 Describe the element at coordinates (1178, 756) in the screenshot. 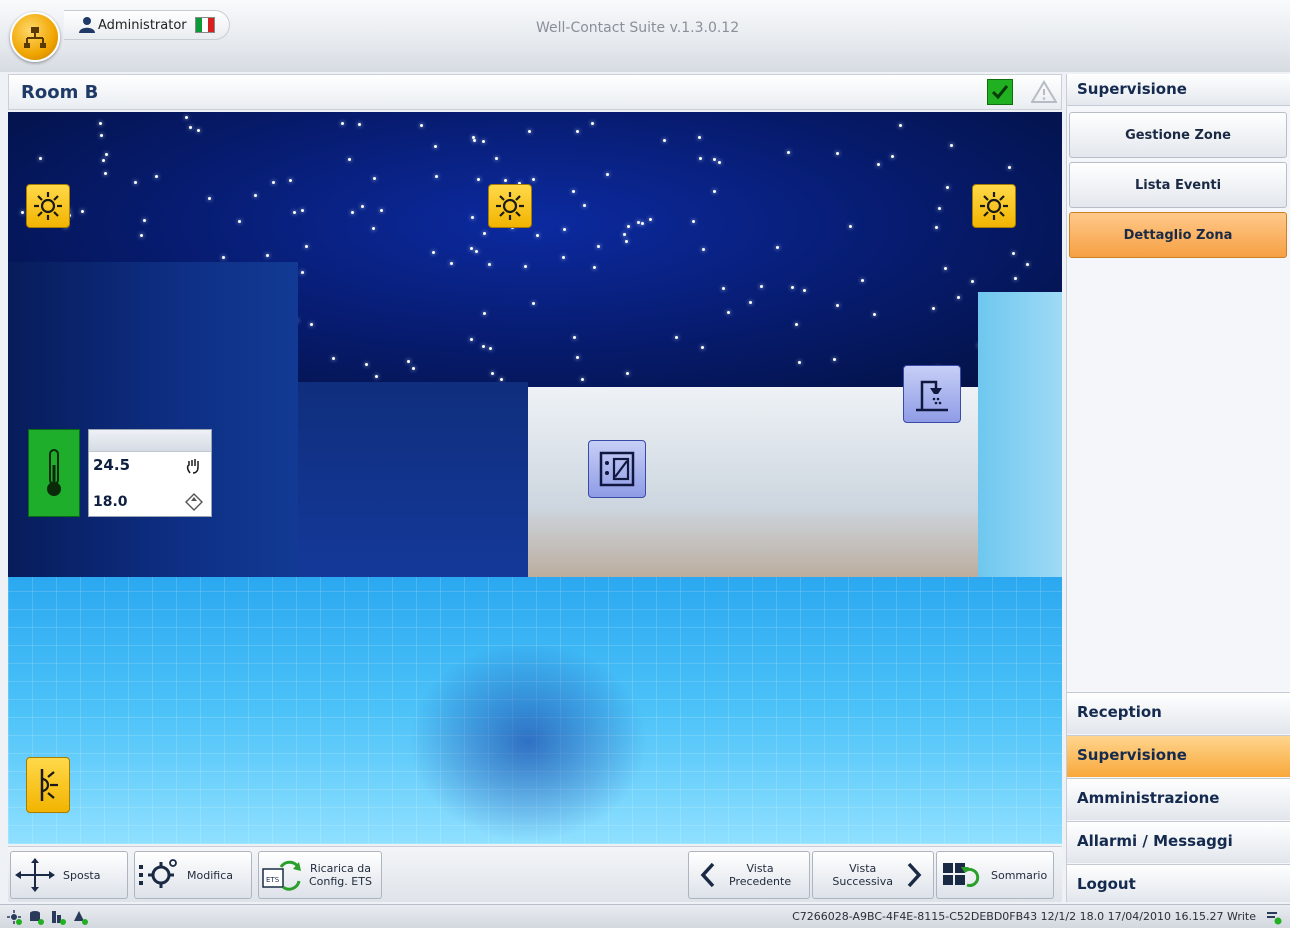

I see `nav-supervision: Supervisione` at that location.